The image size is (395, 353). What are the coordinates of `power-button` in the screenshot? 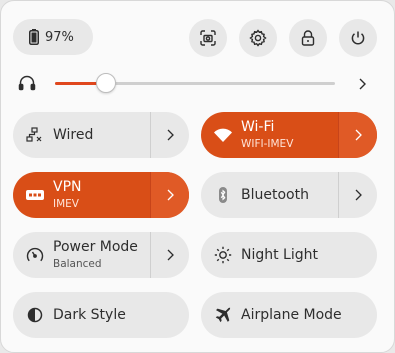 It's located at (358, 38).